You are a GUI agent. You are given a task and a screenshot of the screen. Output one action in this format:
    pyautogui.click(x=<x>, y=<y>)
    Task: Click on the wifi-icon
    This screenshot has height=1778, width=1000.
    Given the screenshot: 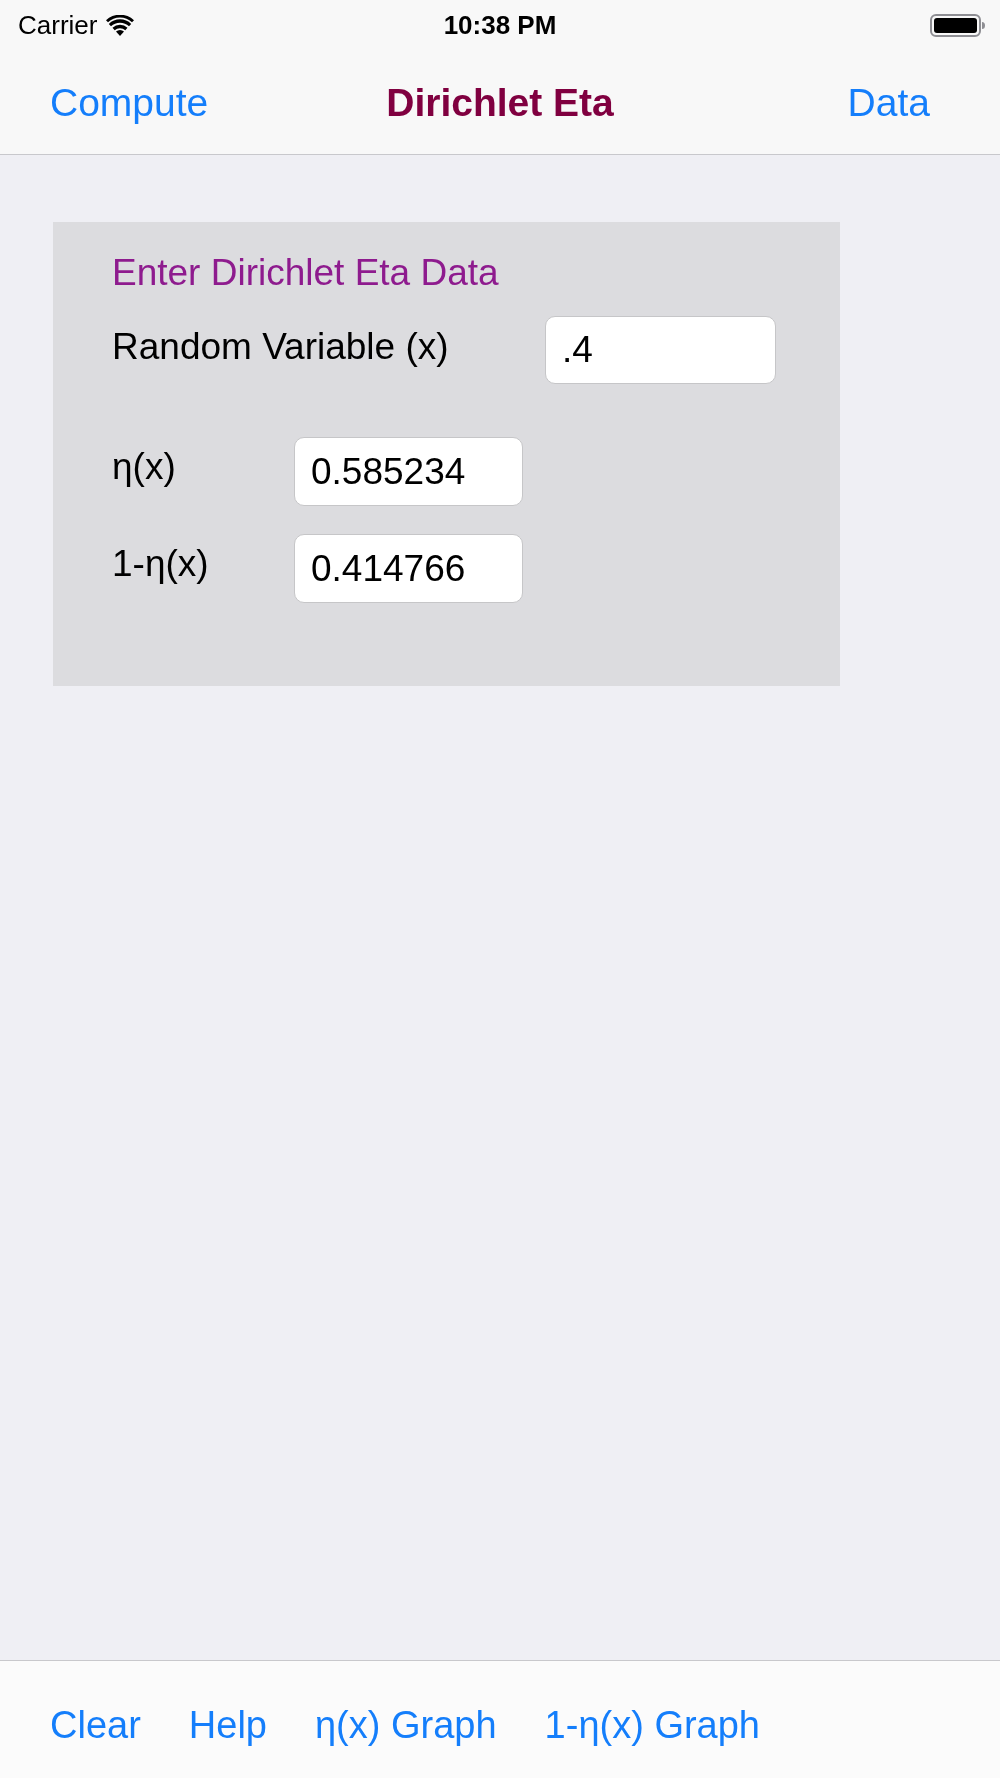 What is the action you would take?
    pyautogui.click(x=120, y=25)
    